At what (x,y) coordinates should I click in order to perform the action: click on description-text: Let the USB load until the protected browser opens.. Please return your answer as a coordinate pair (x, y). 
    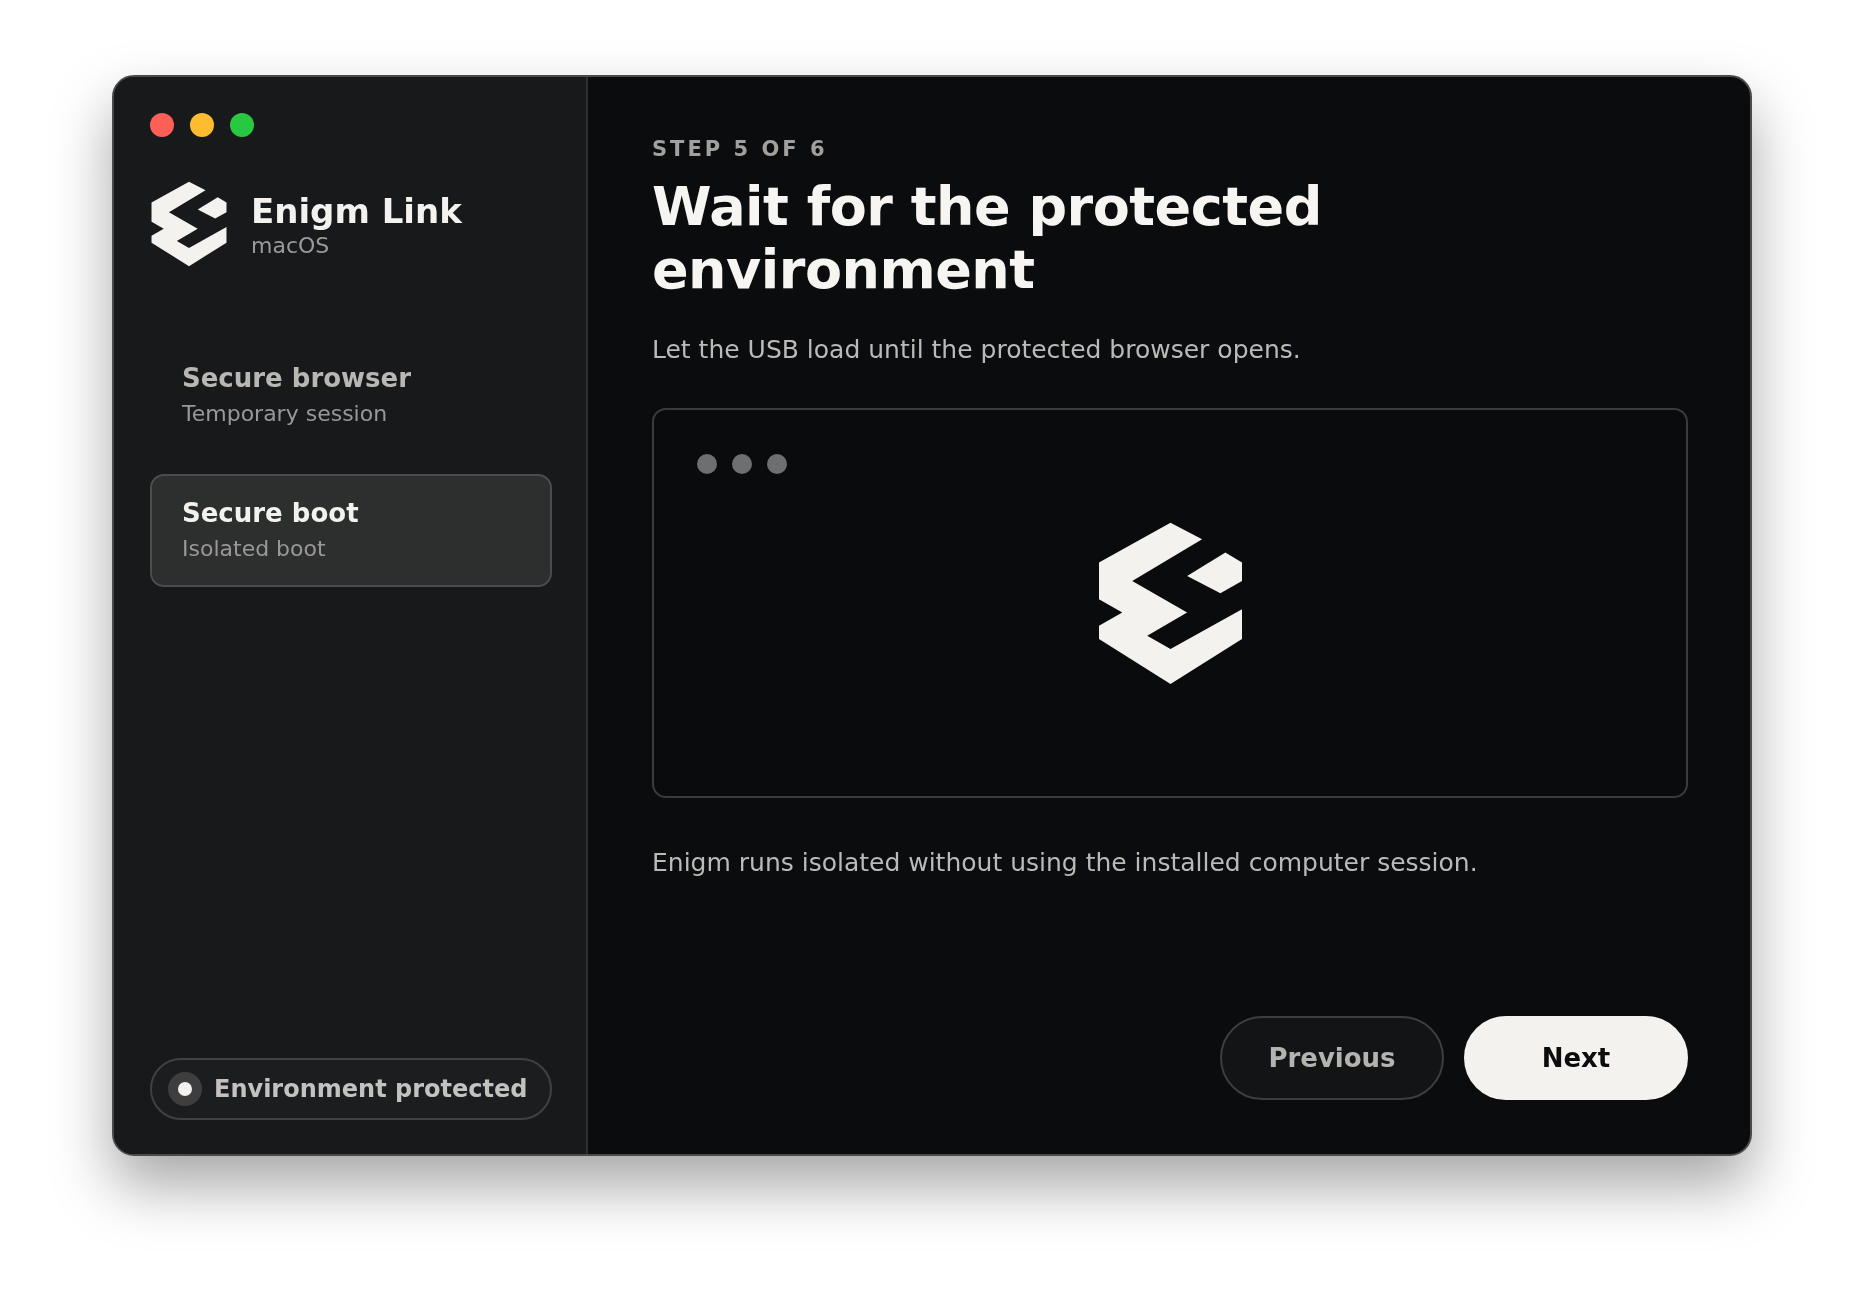
    Looking at the image, I should click on (977, 349).